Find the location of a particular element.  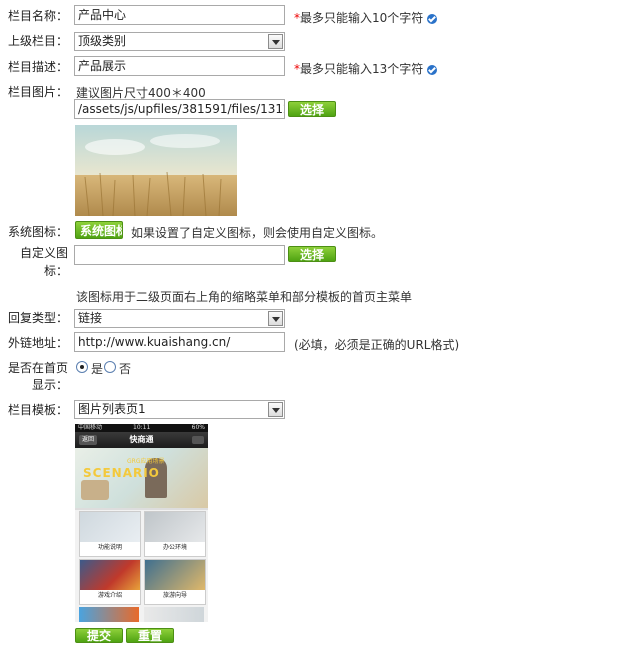

parent-label: 上级栏目： is located at coordinates (37, 41).